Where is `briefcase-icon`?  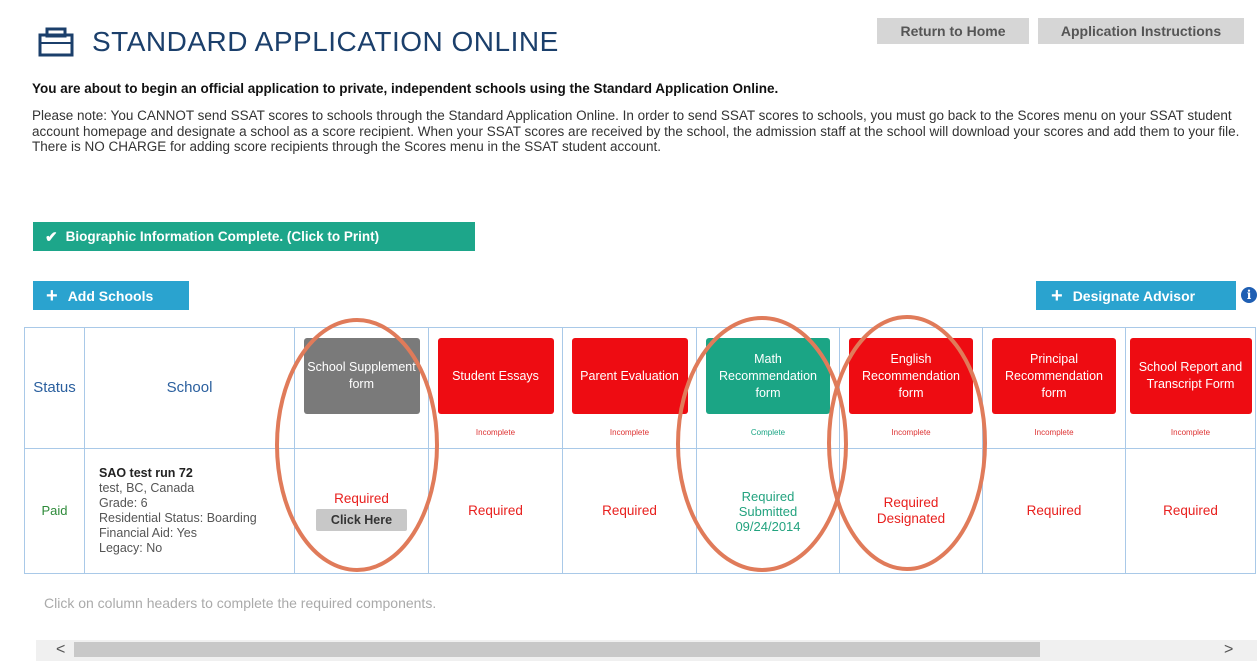
briefcase-icon is located at coordinates (56, 42).